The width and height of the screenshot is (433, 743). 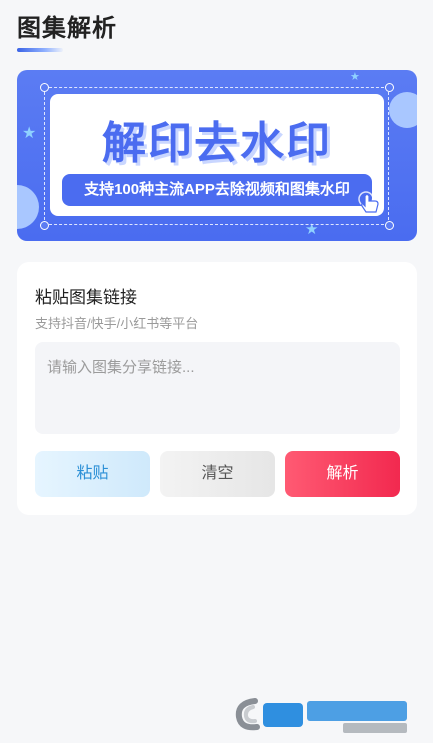 I want to click on site-watermark-logo, so click(x=321, y=715).